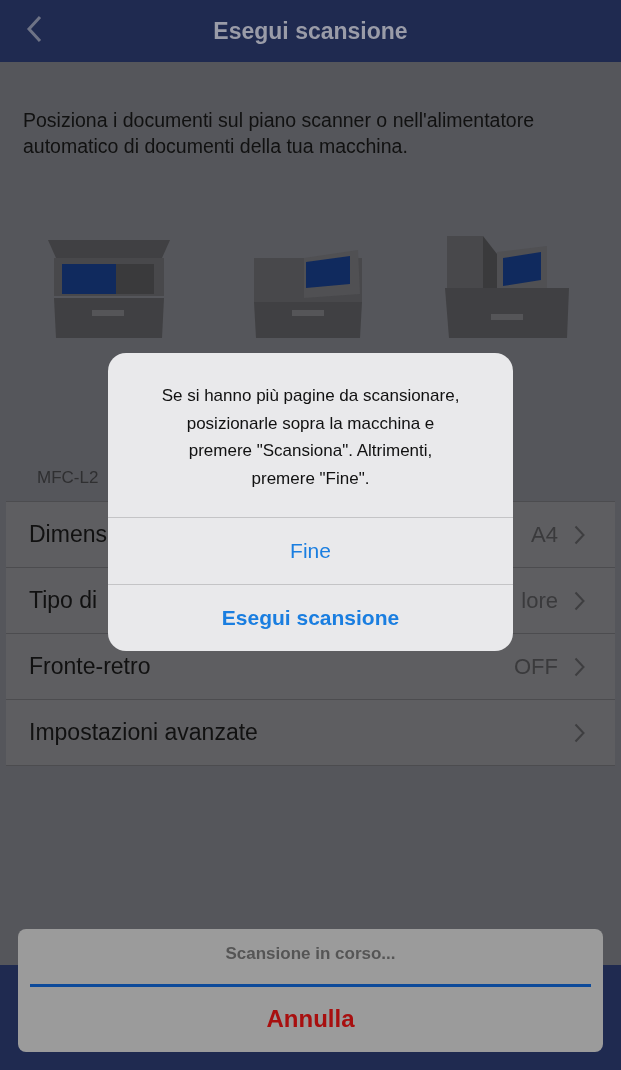 The width and height of the screenshot is (621, 1070). What do you see at coordinates (279, 133) in the screenshot?
I see `instruction-text: Posiziona i documenti sul piano scanner o nell'alimentatore automatico di documenti della tua macchina.` at bounding box center [279, 133].